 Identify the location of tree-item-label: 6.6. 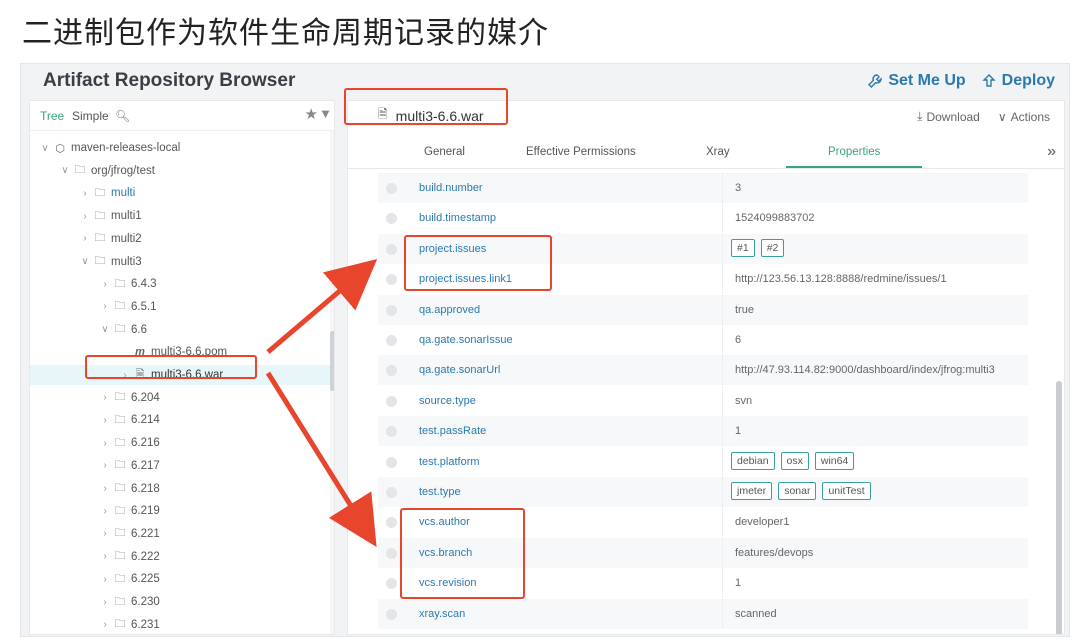
(139, 329).